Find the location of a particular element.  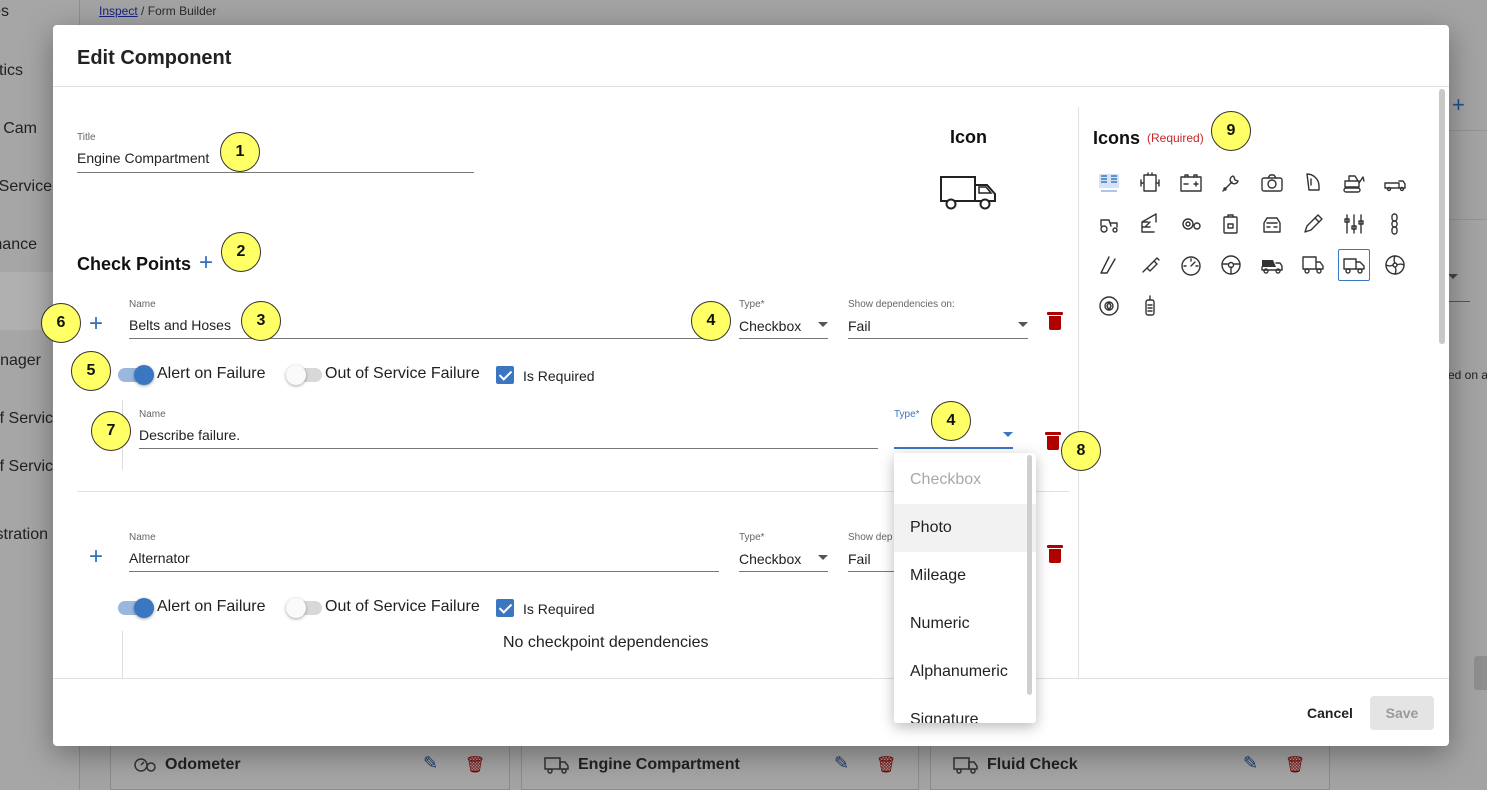

type-option-photo: Photo is located at coordinates (965, 528).